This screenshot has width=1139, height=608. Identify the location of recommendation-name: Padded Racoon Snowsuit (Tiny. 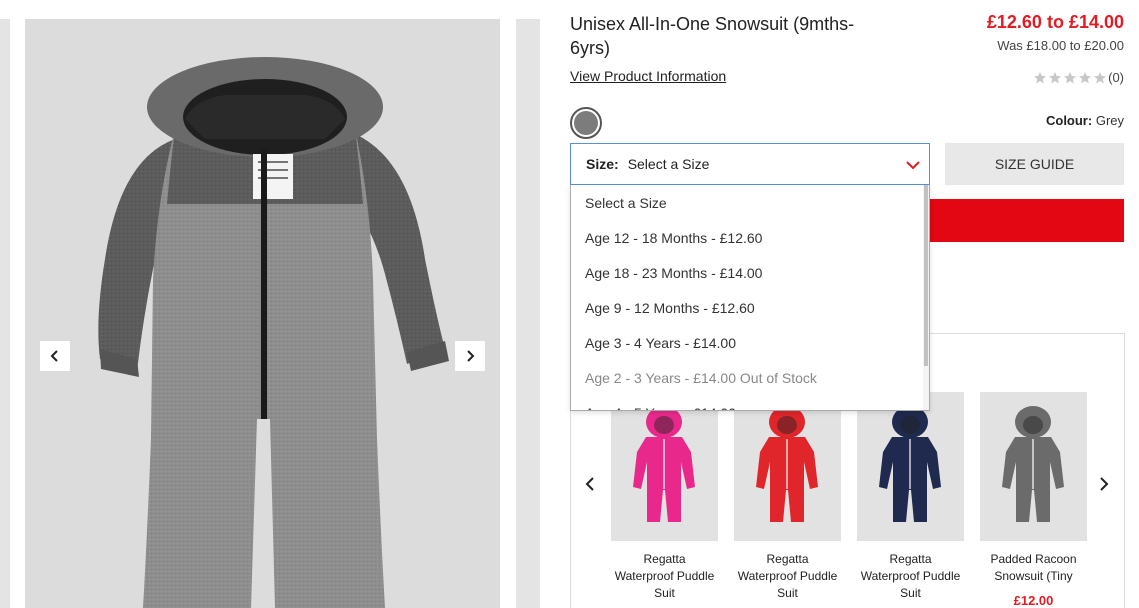
(1033, 567).